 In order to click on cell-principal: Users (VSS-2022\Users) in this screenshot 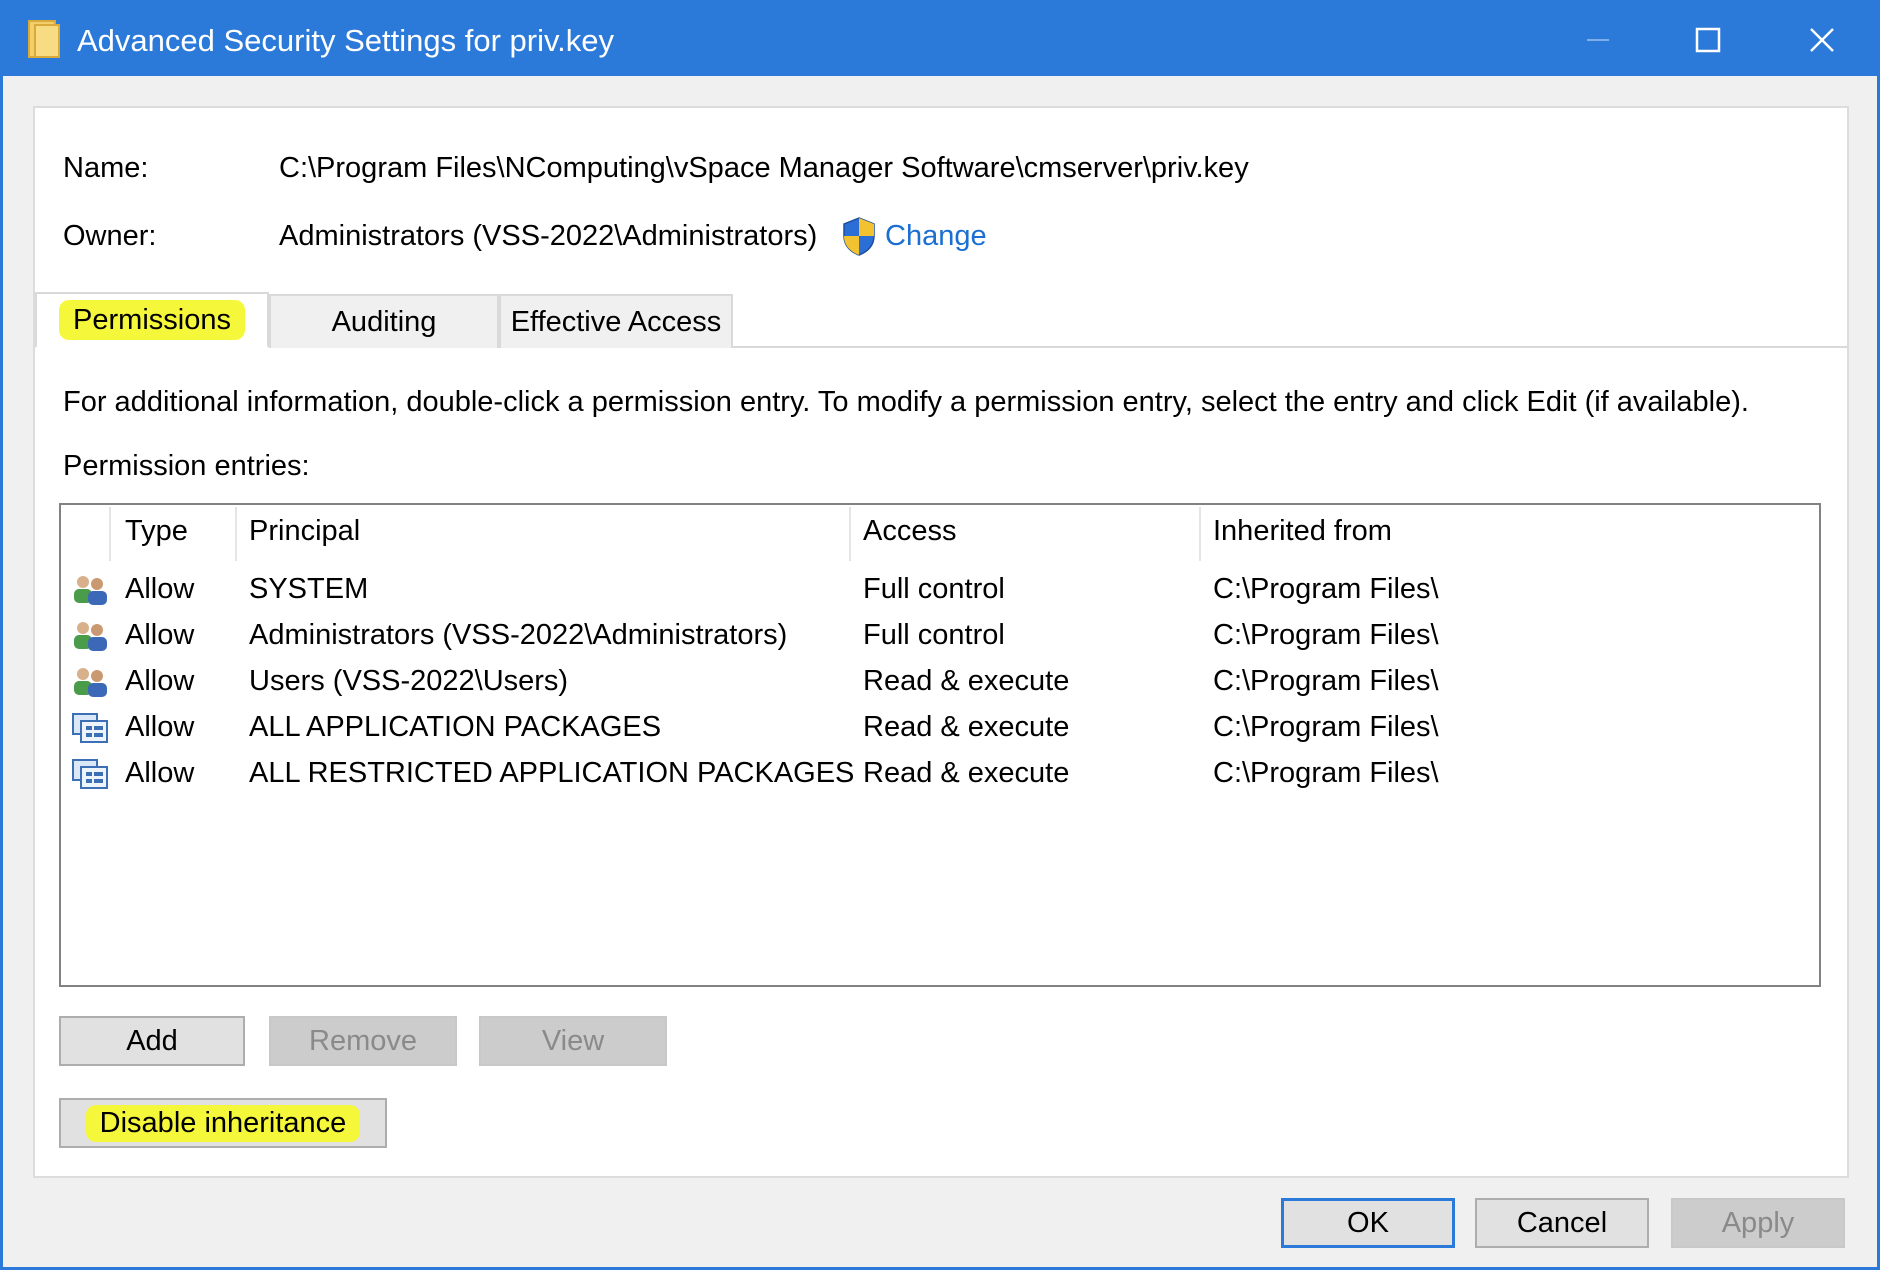, I will do `click(409, 681)`.